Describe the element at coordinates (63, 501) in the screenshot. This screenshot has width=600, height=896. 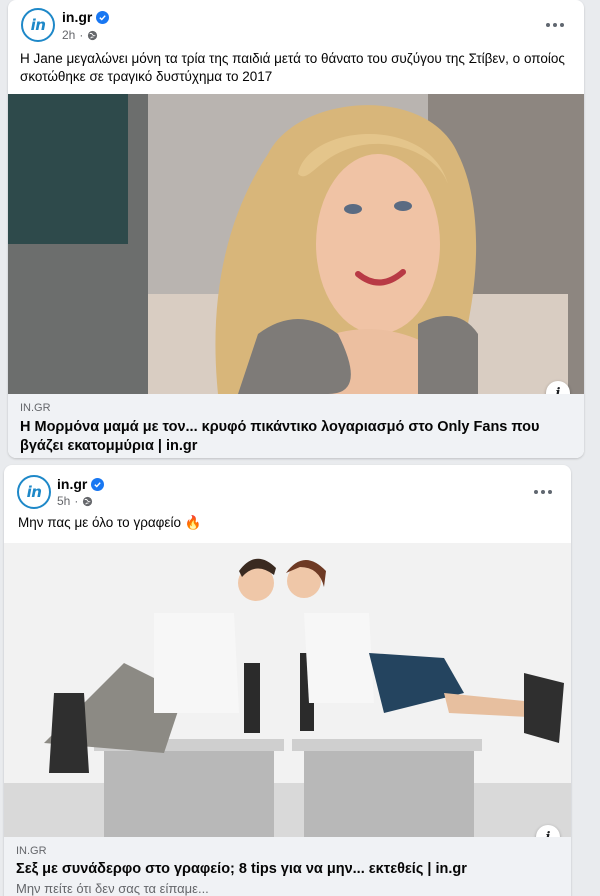
I see `post-timestamp: 5h` at that location.